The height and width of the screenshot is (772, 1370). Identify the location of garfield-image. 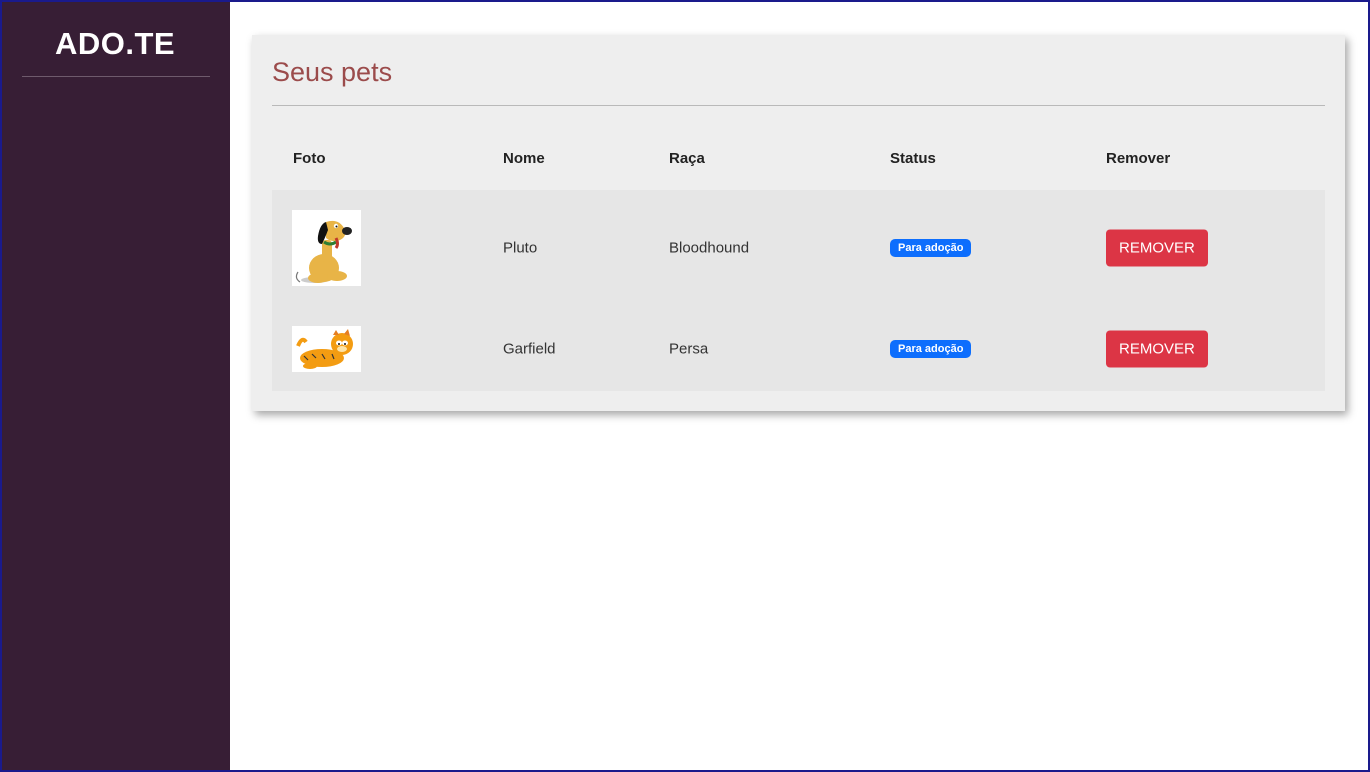
(324, 348).